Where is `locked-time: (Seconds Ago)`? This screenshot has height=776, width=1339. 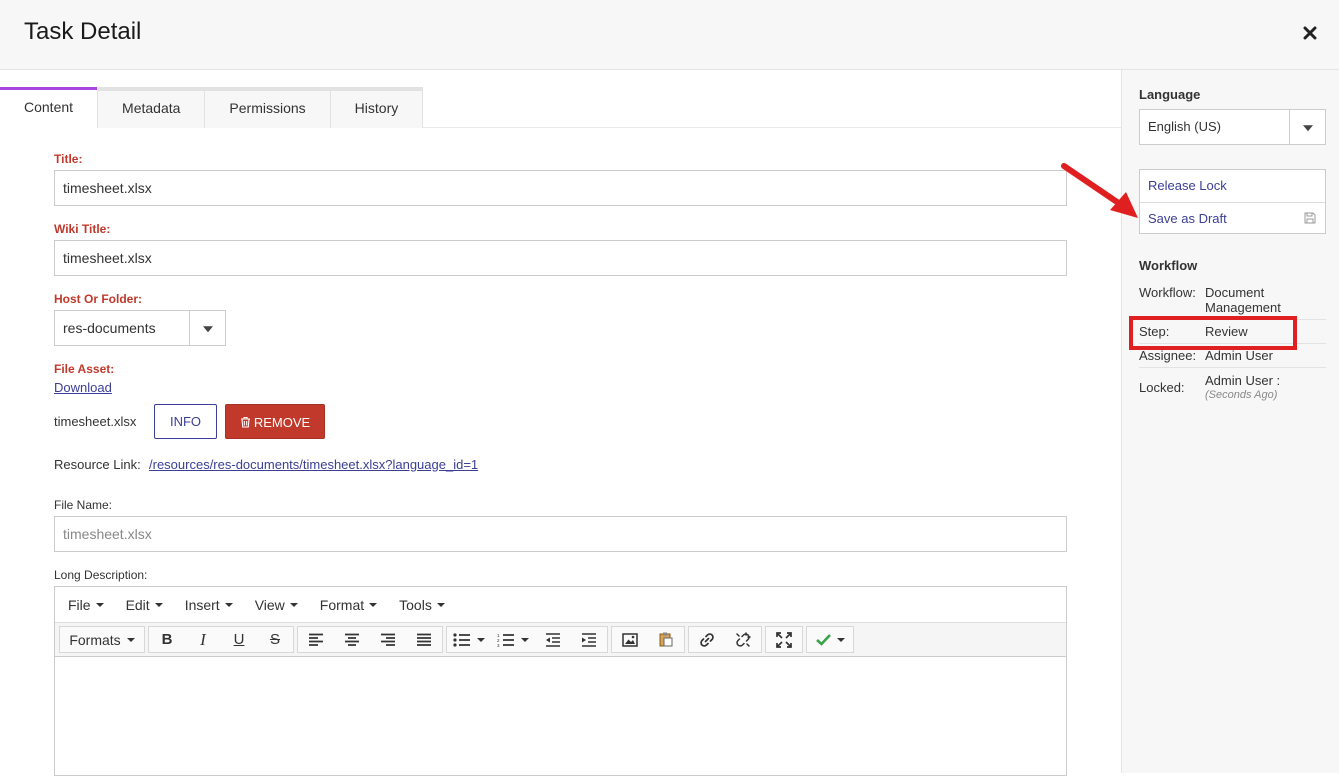 locked-time: (Seconds Ago) is located at coordinates (1241, 395).